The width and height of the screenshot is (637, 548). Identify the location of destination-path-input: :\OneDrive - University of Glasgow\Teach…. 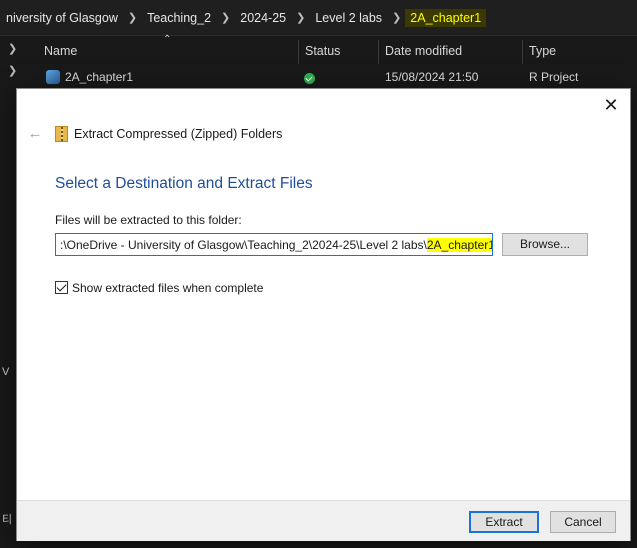
(274, 244).